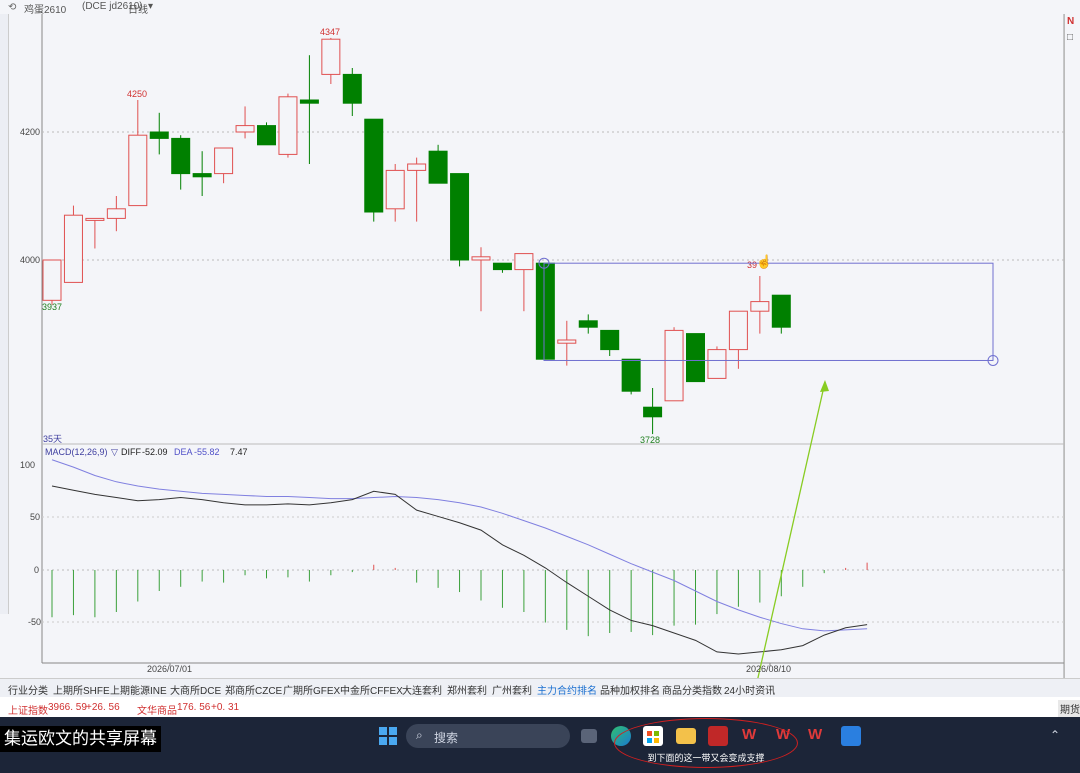 Image resolution: width=1080 pixels, height=773 pixels. What do you see at coordinates (194, 707) in the screenshot?
I see `index2-value: 176. 56` at bounding box center [194, 707].